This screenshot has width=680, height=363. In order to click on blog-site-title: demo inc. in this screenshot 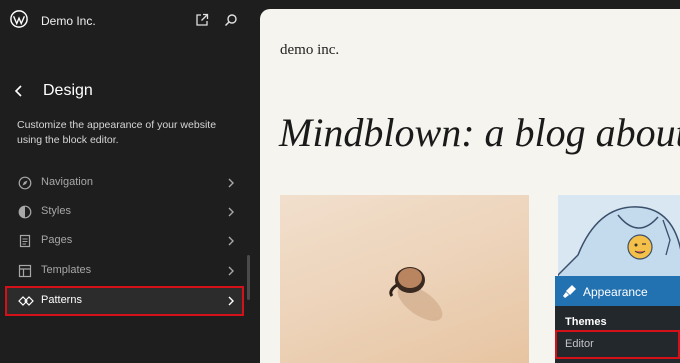, I will do `click(310, 50)`.